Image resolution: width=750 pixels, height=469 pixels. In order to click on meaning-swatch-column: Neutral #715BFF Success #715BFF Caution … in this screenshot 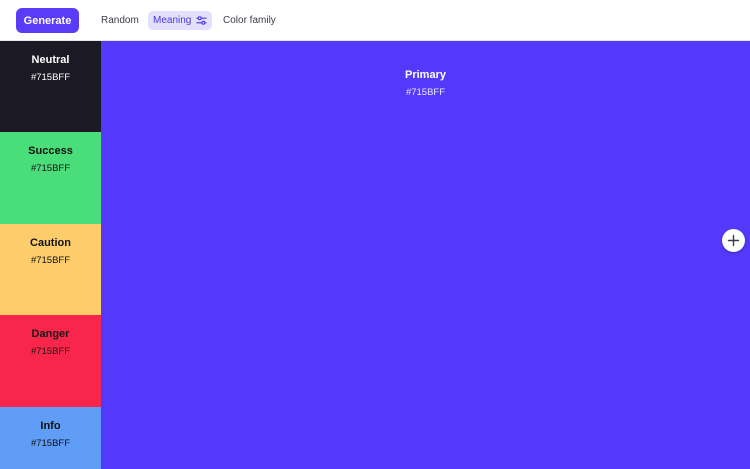, I will do `click(50, 255)`.